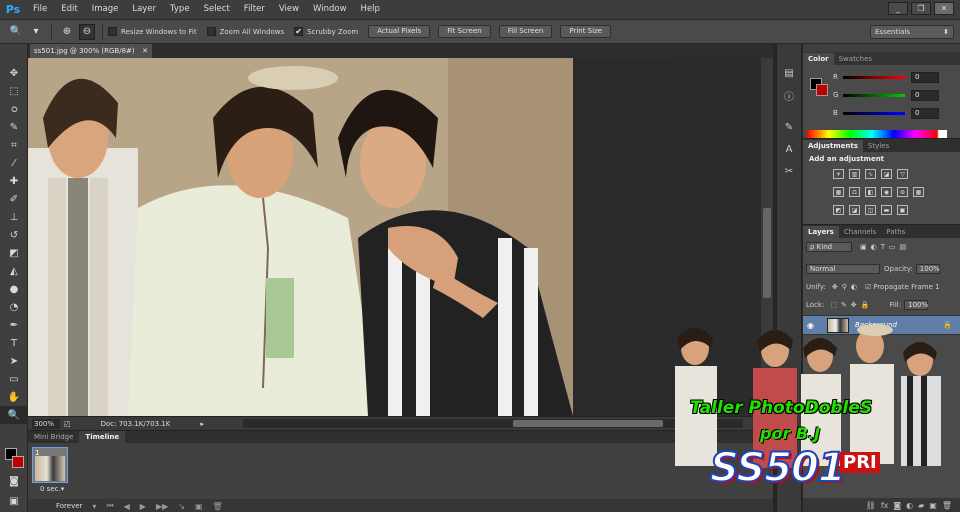 This screenshot has width=960, height=512. I want to click on vibrance-icon: ▽, so click(902, 174).